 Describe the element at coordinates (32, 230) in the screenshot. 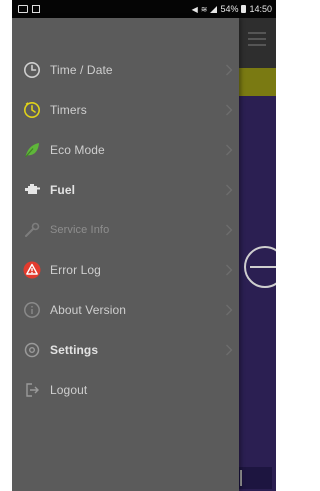

I see `wrench-icon` at that location.